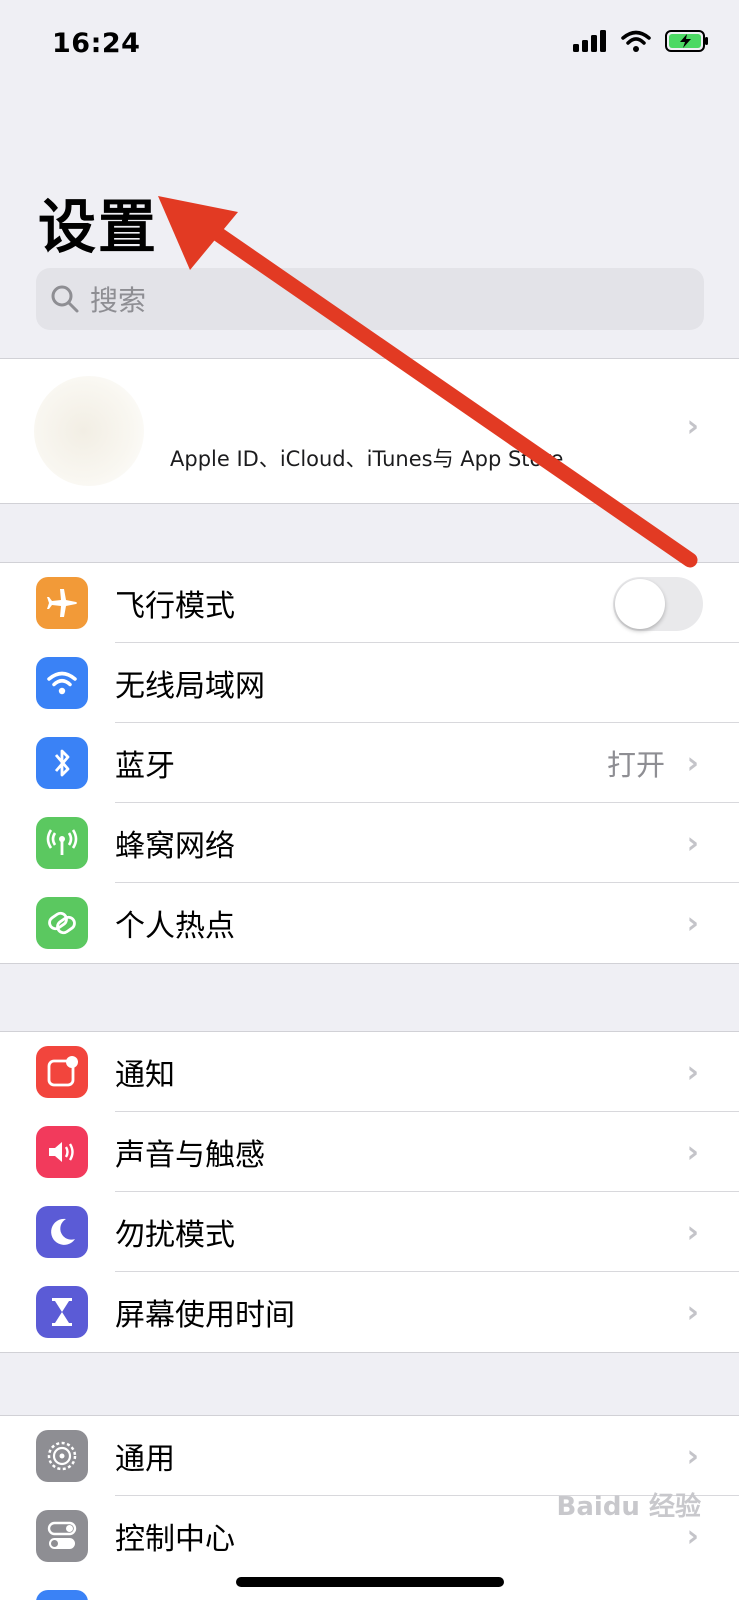  I want to click on baidu-watermark: Baidu 经验, so click(628, 1507).